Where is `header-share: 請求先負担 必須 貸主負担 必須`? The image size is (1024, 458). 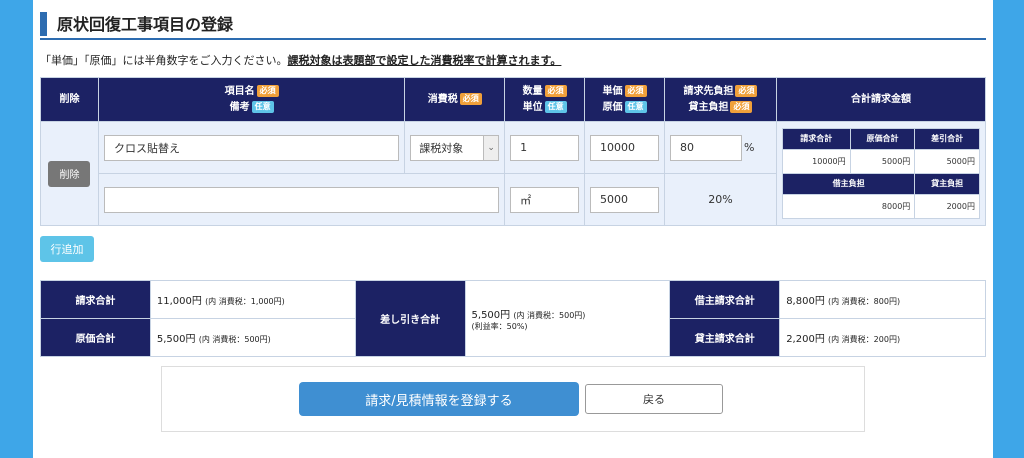
header-share: 請求先負担 必須 貸主負担 必須 is located at coordinates (720, 99).